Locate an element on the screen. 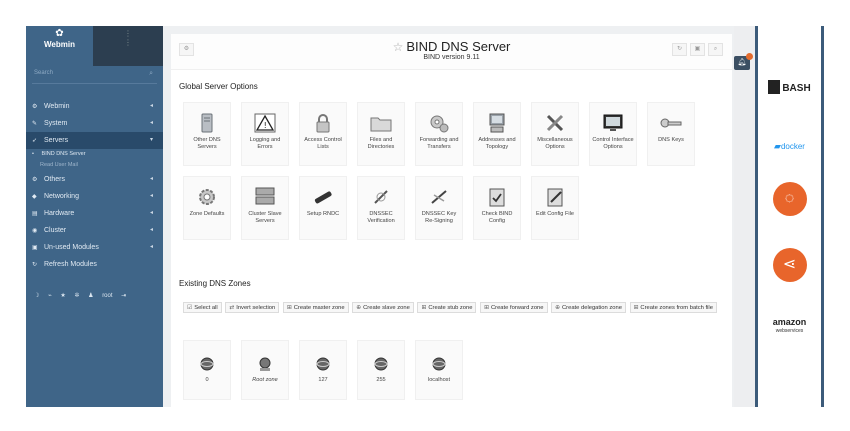  tile-label: Forwarding and Transfers is located at coordinates (439, 143).